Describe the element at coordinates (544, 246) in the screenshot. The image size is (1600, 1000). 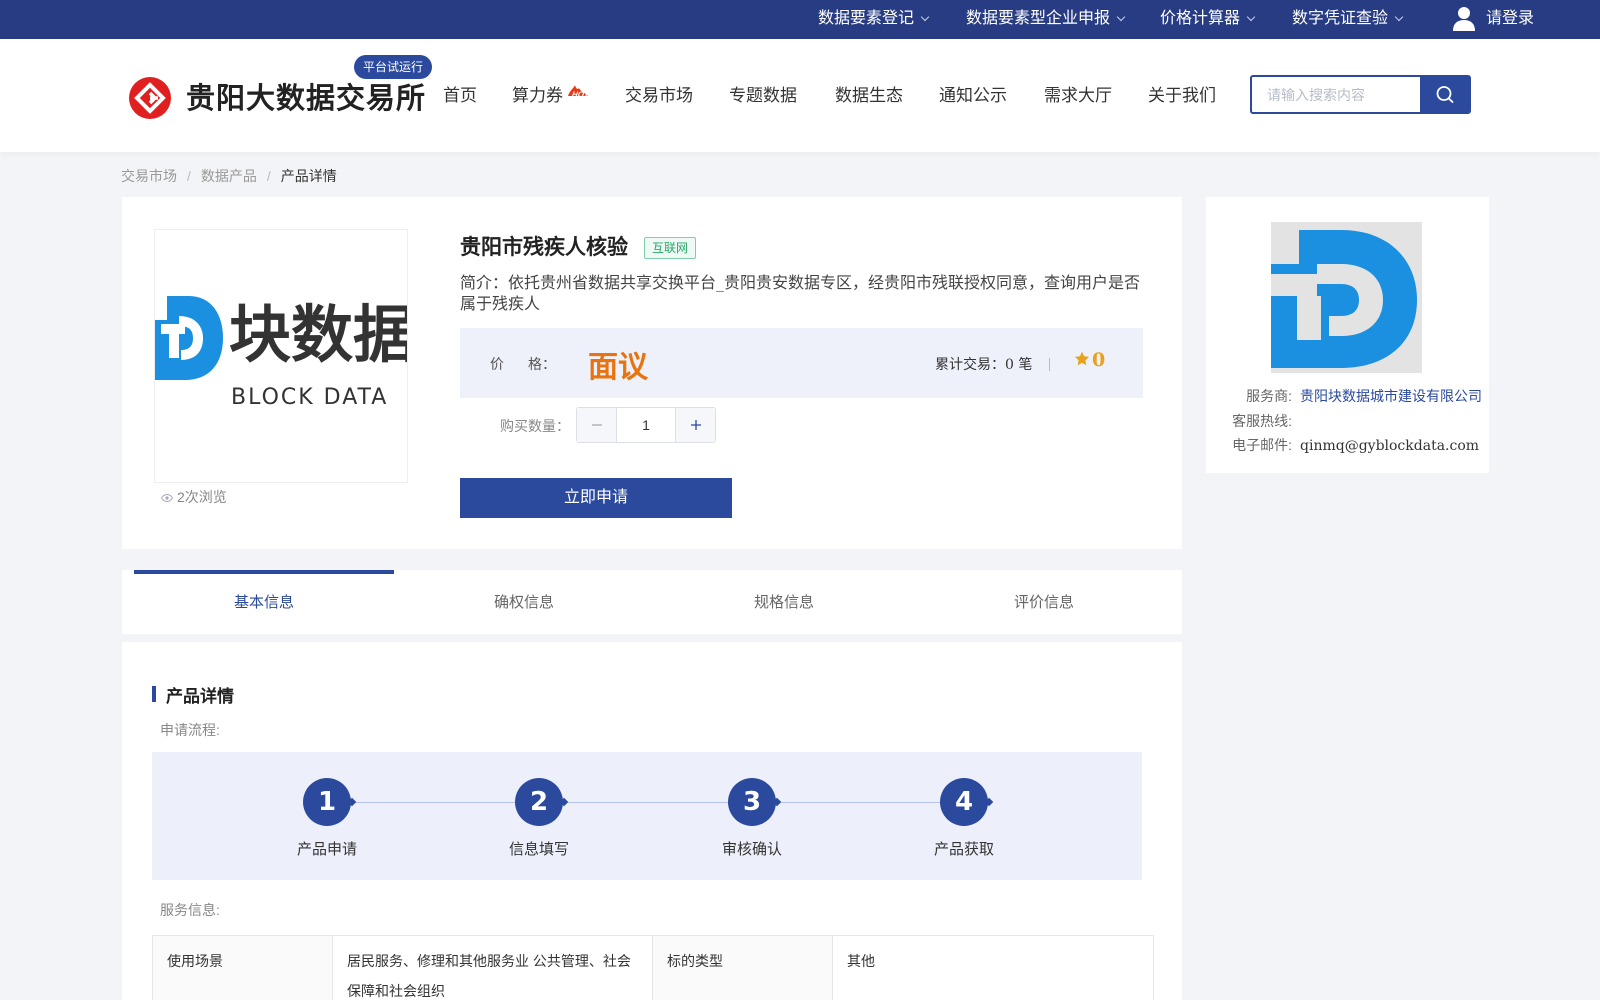
I see `product-title: 贵阳市残疾人核验` at that location.